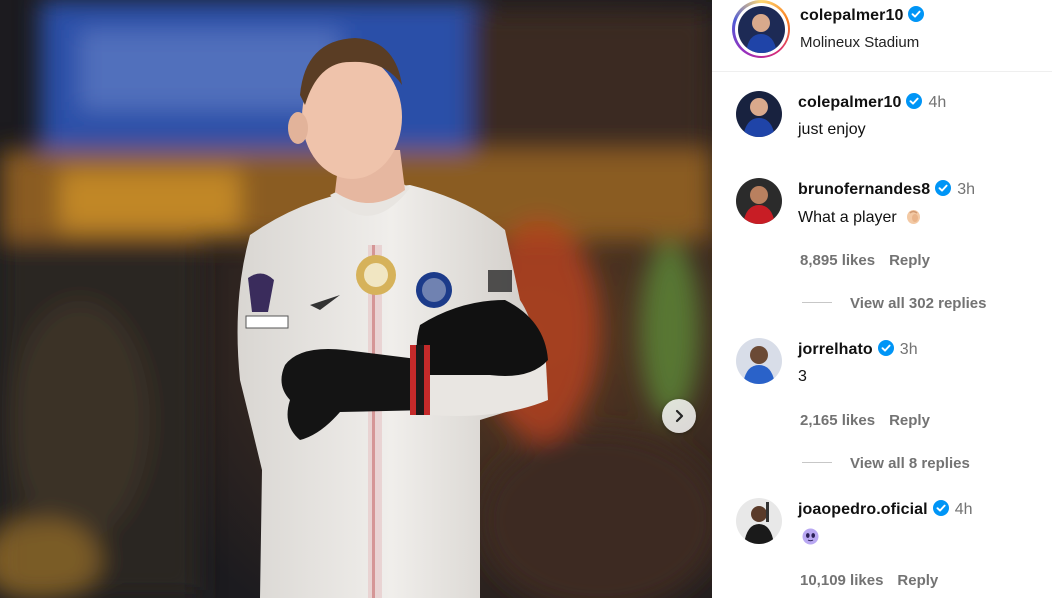  I want to click on story-ring, so click(761, 29).